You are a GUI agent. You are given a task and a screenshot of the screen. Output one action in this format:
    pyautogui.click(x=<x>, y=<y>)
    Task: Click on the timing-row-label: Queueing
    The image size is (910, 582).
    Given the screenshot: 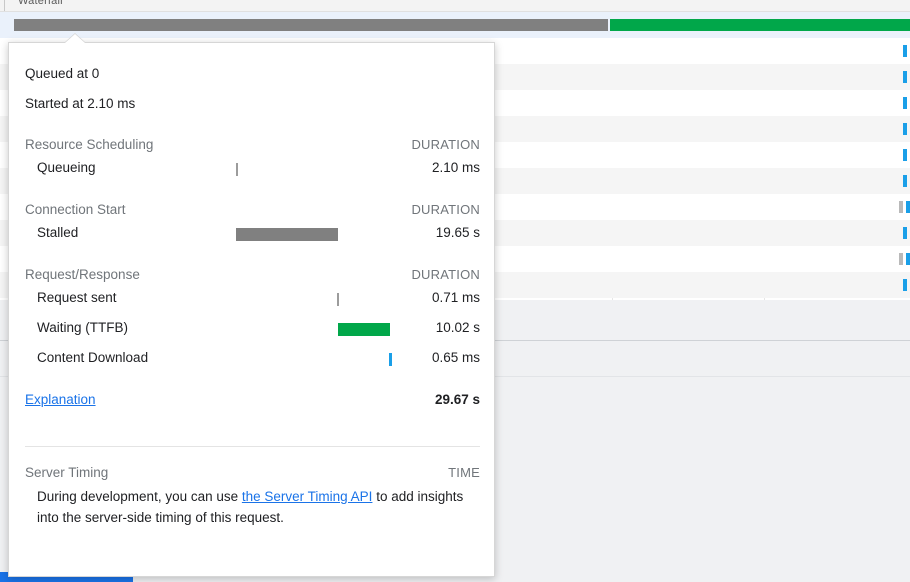 What is the action you would take?
    pyautogui.click(x=66, y=167)
    